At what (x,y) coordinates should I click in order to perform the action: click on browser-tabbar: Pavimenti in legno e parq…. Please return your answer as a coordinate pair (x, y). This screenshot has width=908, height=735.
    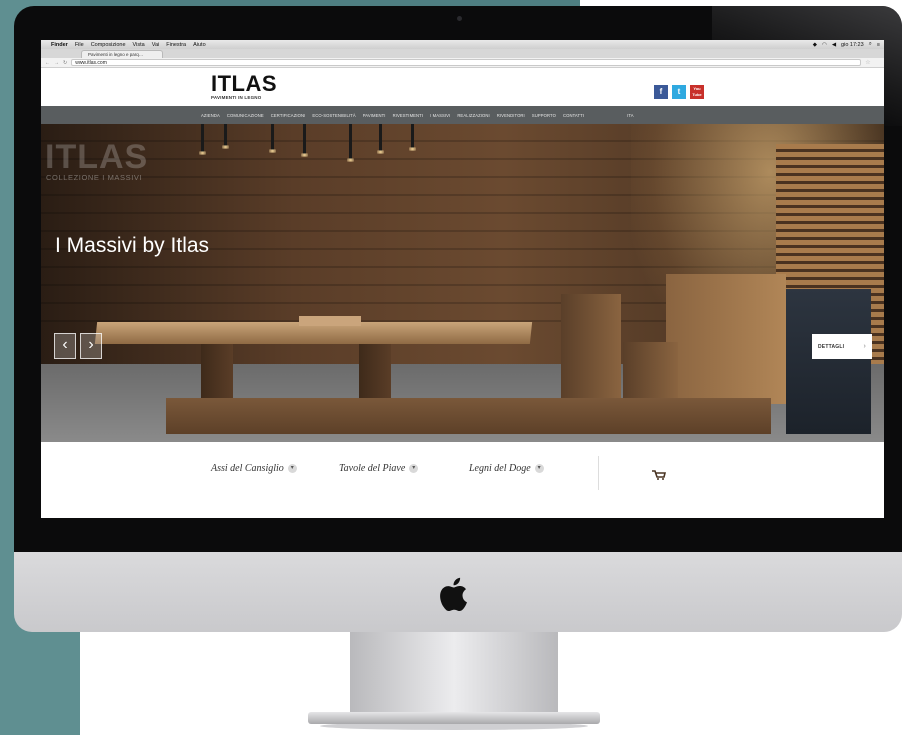
    Looking at the image, I should click on (462, 53).